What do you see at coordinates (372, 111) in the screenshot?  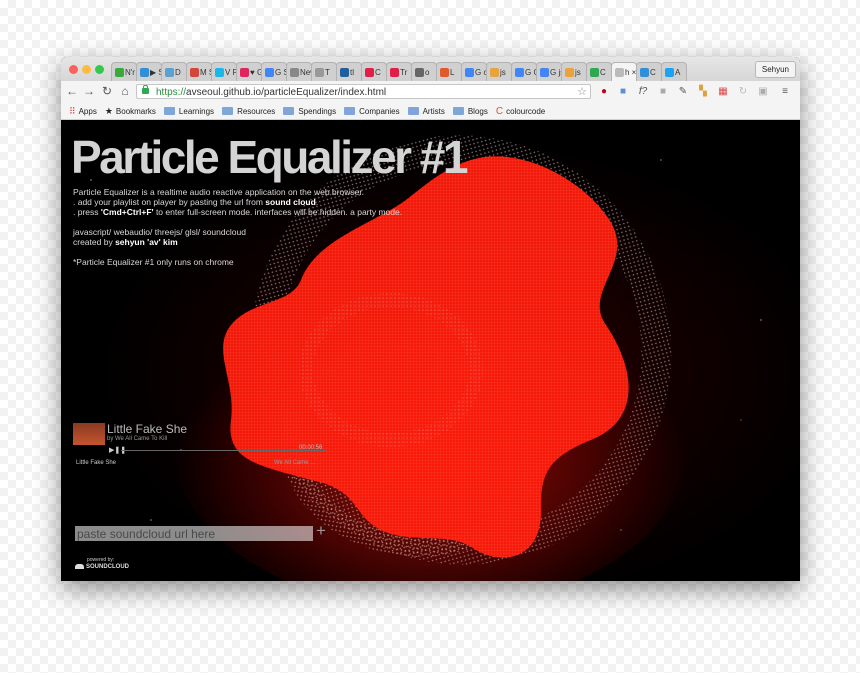 I see `bookmark-folder-companies: Companies` at bounding box center [372, 111].